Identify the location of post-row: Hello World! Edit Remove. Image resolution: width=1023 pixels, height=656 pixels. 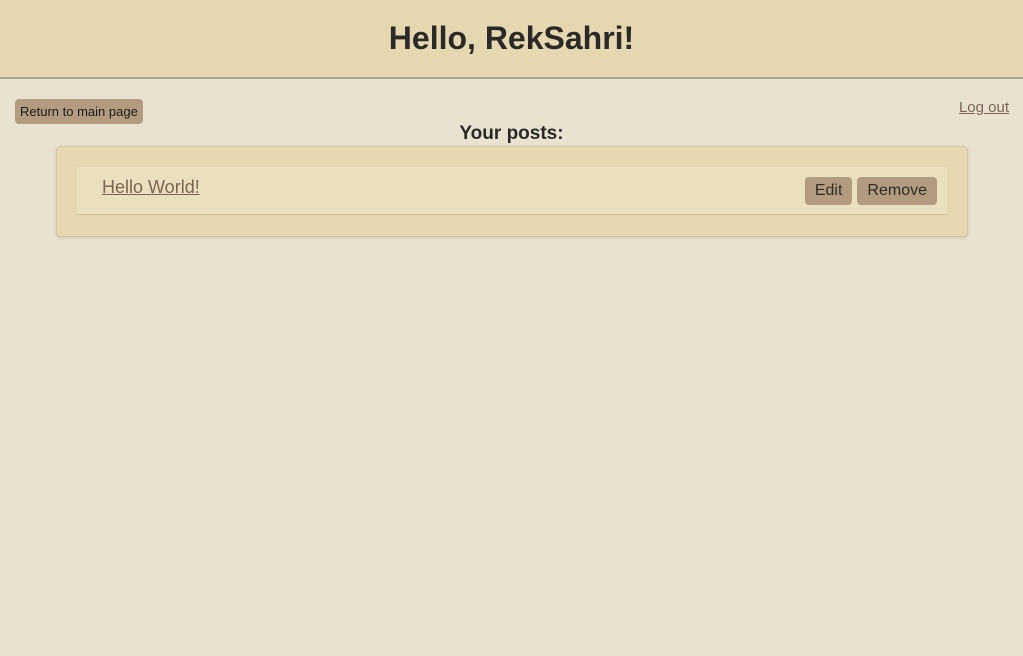
(512, 191).